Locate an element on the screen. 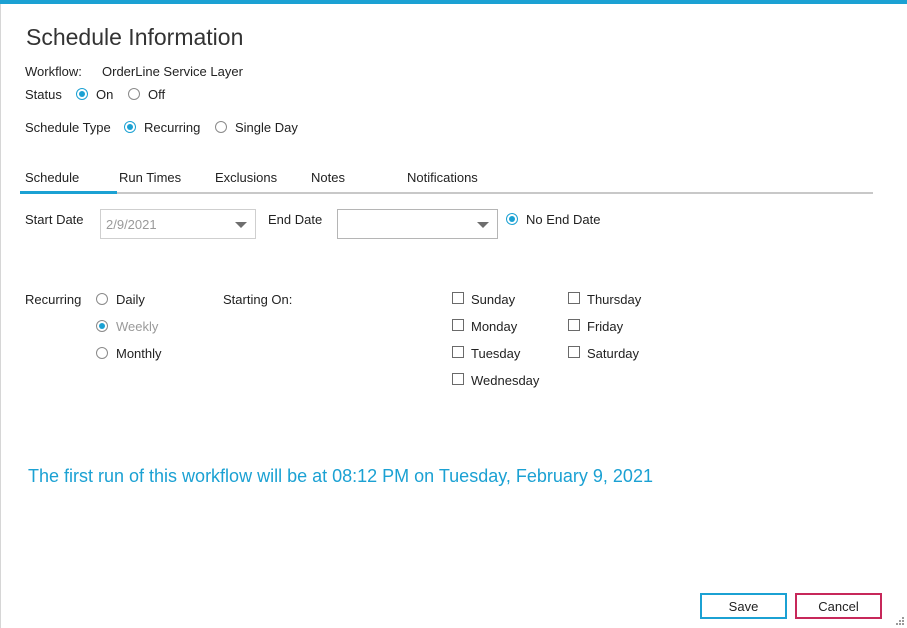 The height and width of the screenshot is (628, 907). saturday-checkbox is located at coordinates (574, 352).